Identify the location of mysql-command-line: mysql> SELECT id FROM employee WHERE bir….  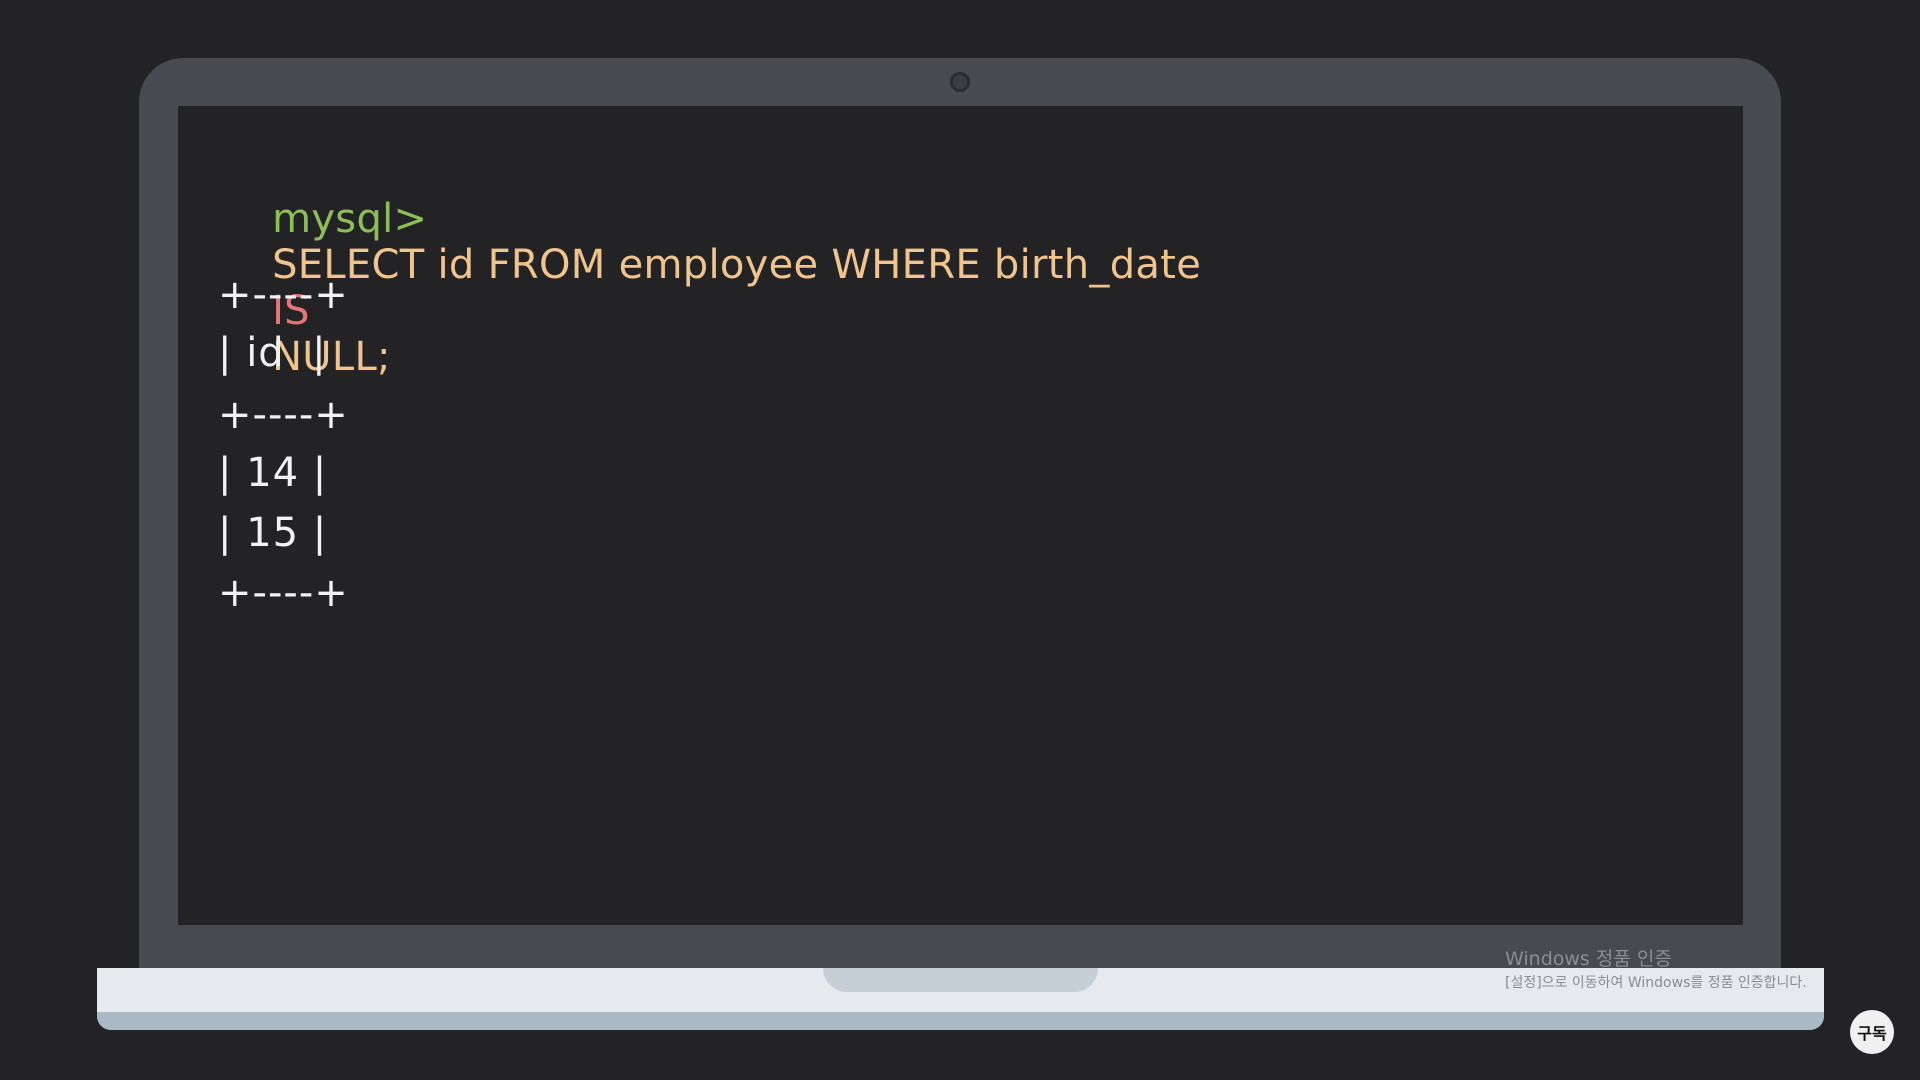
(710, 288).